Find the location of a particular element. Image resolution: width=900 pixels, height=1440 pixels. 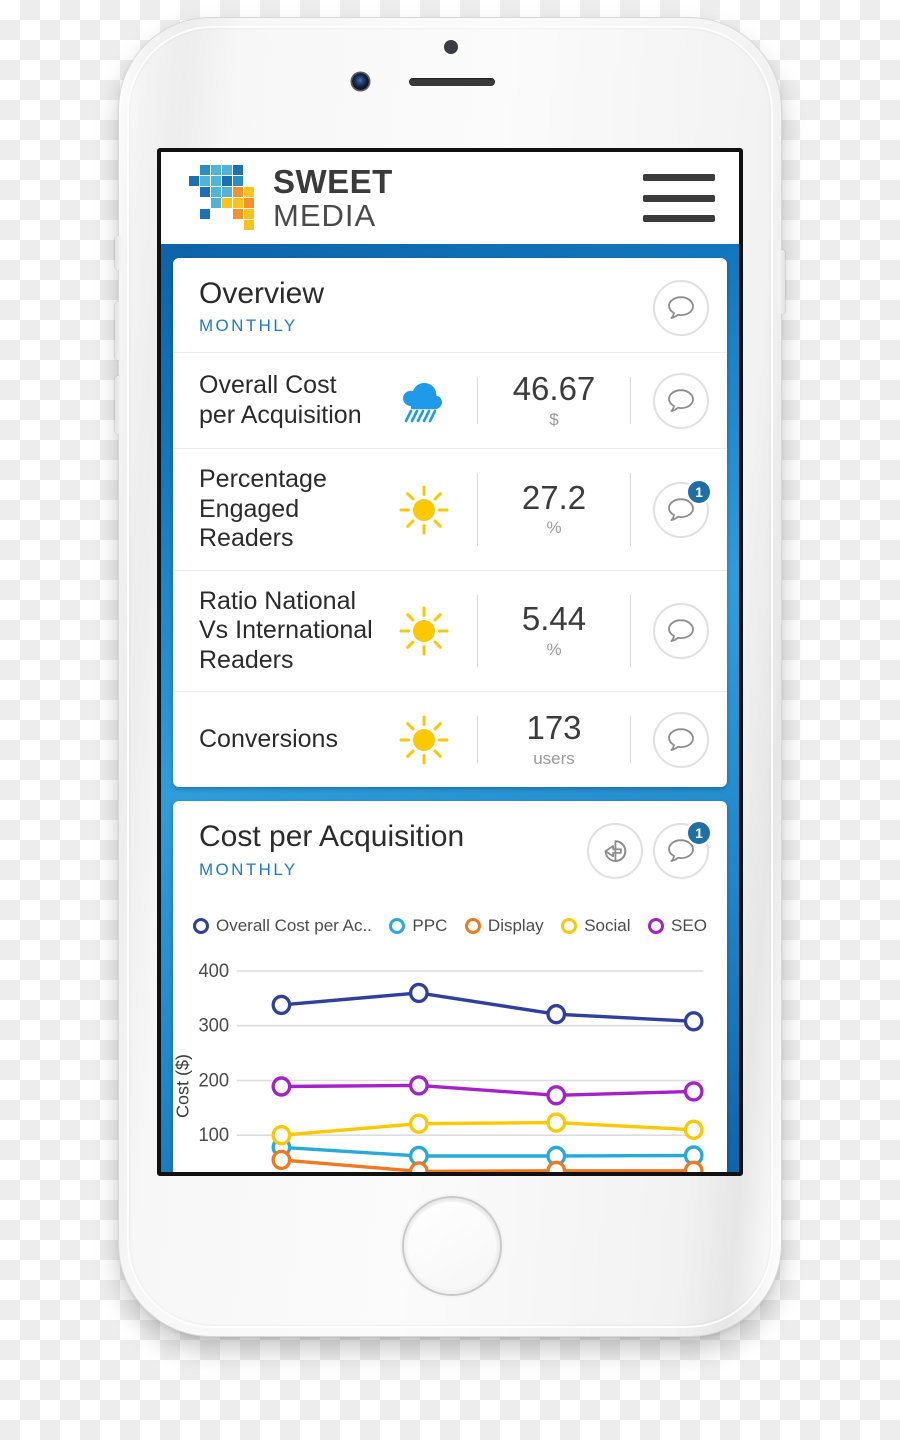

metric-value-group: 27.2 % is located at coordinates (554, 508).